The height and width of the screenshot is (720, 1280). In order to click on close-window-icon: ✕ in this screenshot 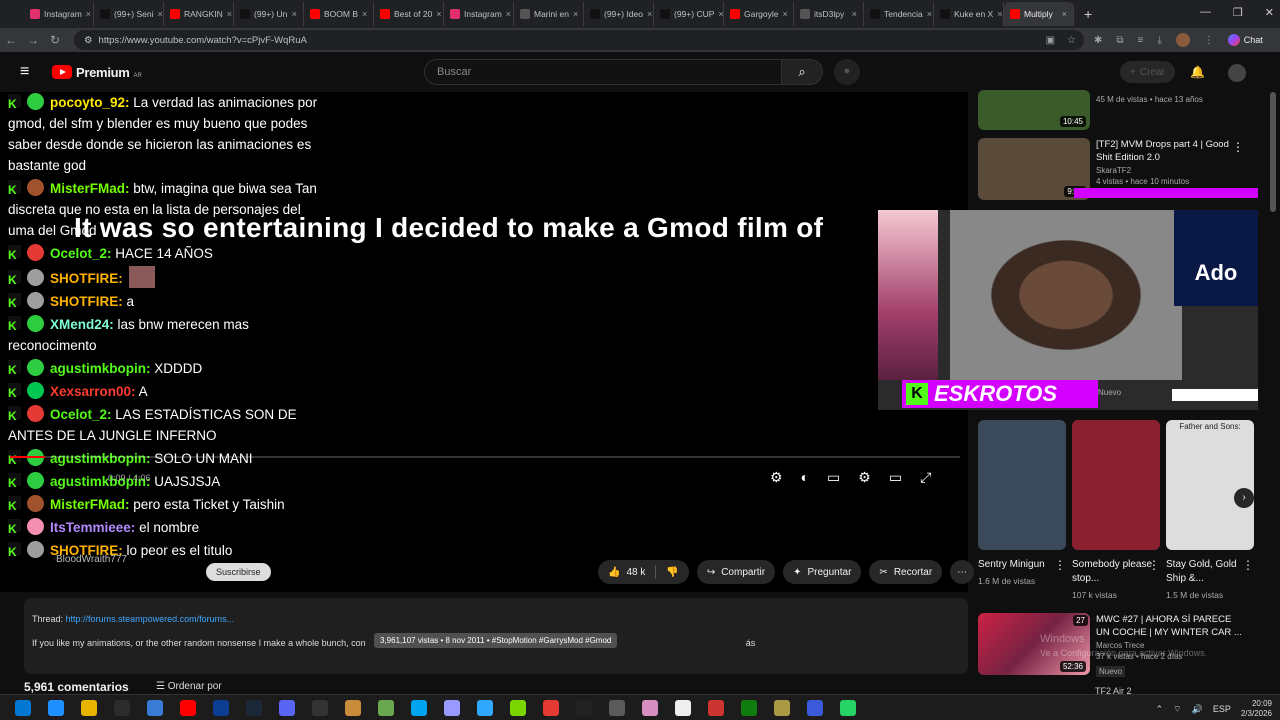, I will do `click(1269, 12)`.